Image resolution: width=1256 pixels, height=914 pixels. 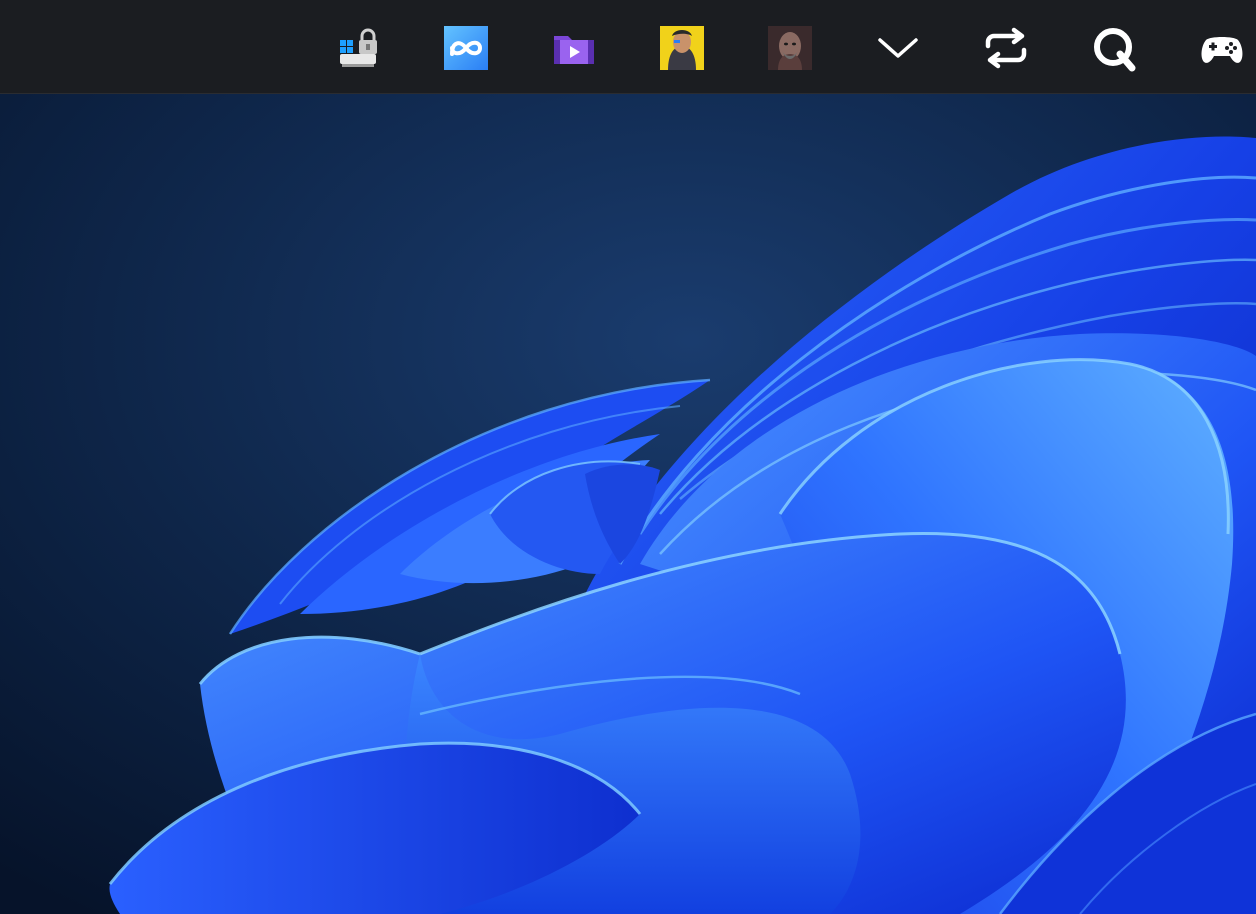 What do you see at coordinates (628, 47) in the screenshot?
I see `taskbar` at bounding box center [628, 47].